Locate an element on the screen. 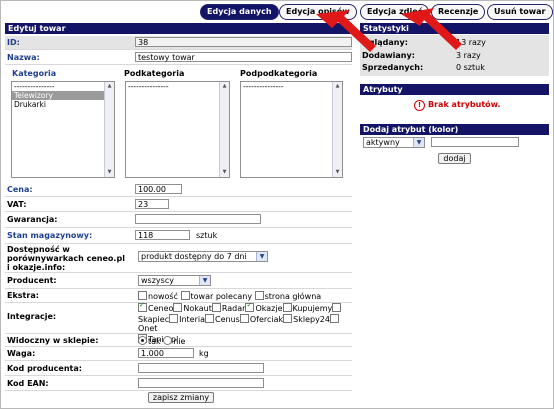  integration-label: Onet is located at coordinates (148, 328).